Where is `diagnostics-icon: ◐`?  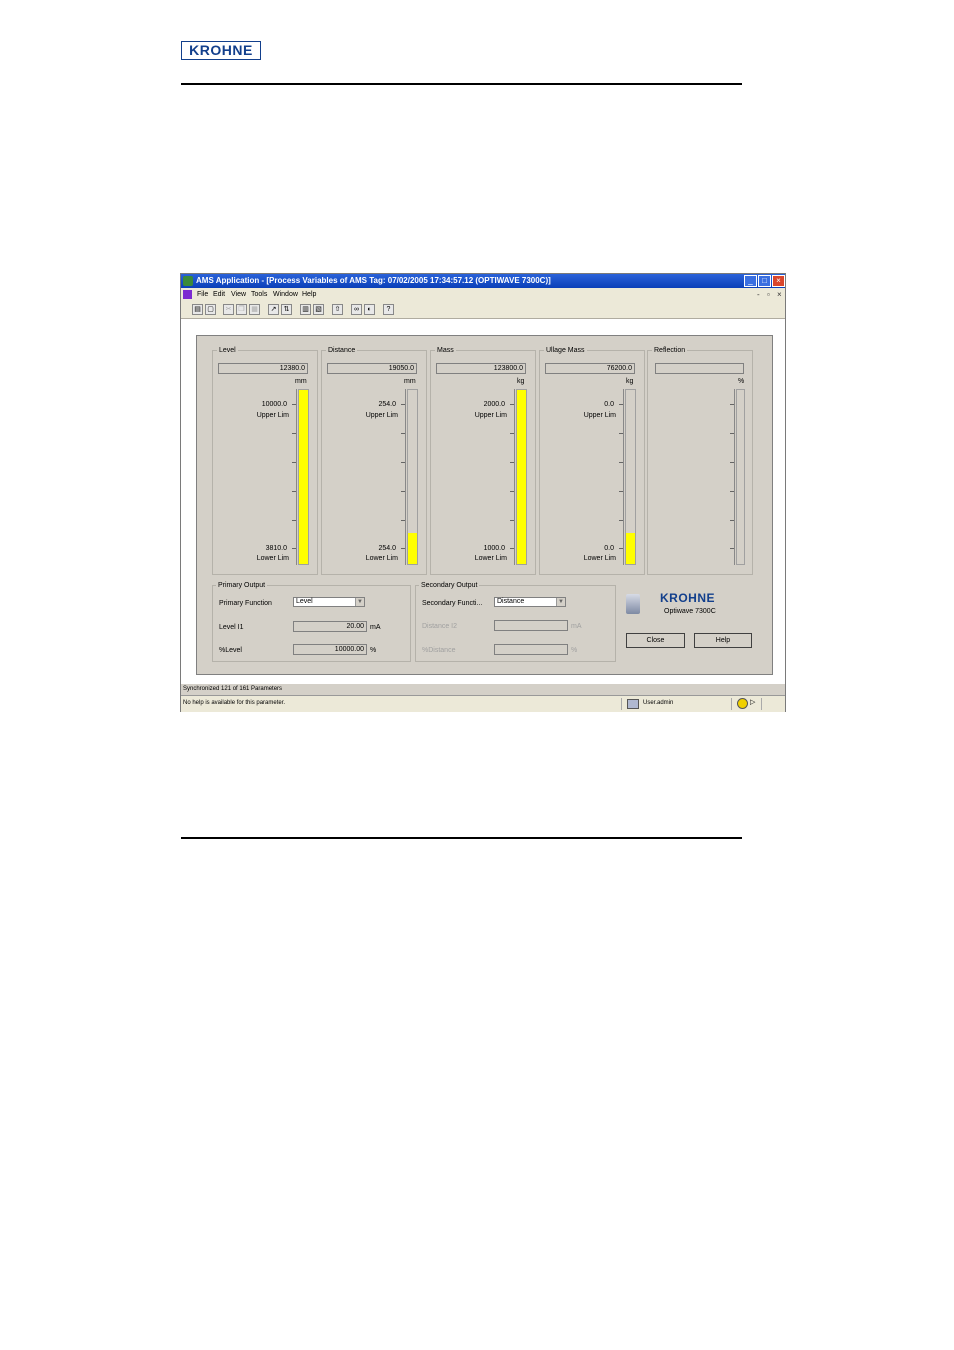 diagnostics-icon: ◐ is located at coordinates (369, 309).